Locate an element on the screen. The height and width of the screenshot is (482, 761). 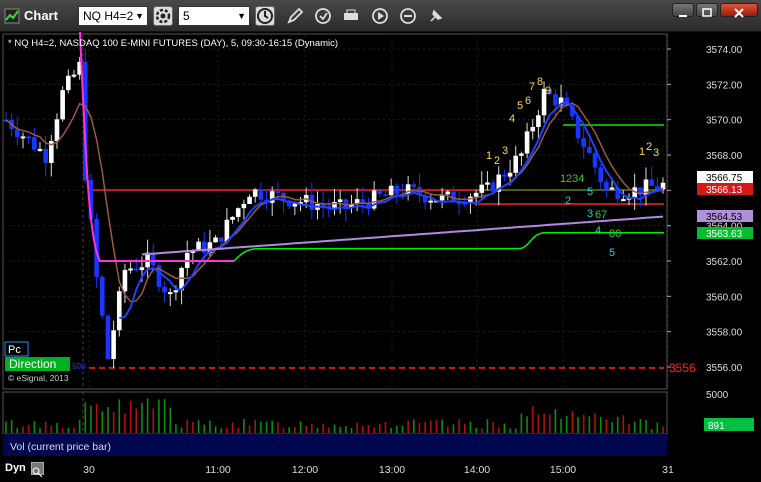
direction-label: Direction is located at coordinates (32, 364).